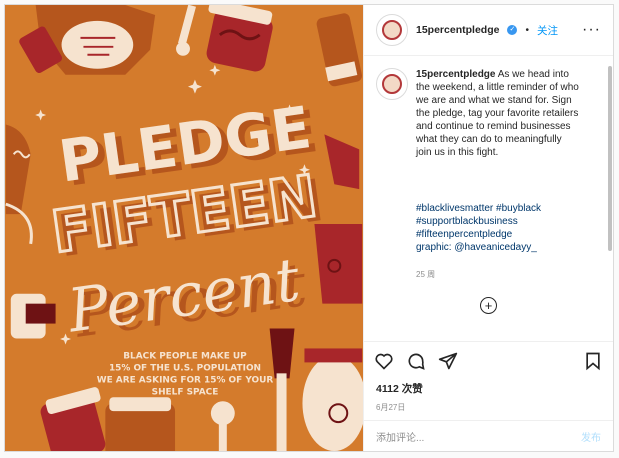 This screenshot has height=458, width=619. I want to click on caption-line: and continue to remind businesses, so click(493, 126).